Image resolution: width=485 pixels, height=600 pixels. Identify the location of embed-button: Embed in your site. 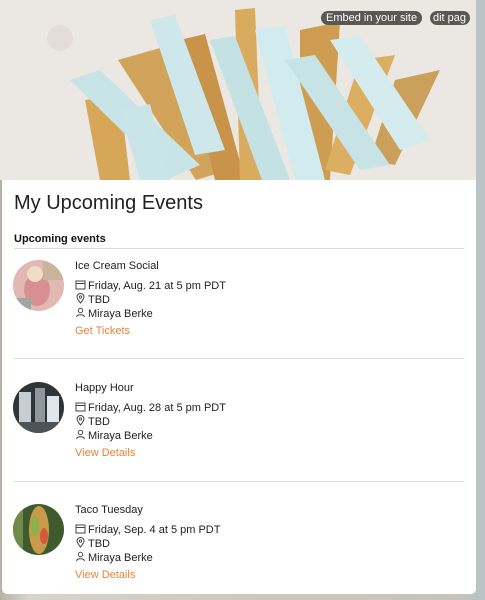
(372, 18).